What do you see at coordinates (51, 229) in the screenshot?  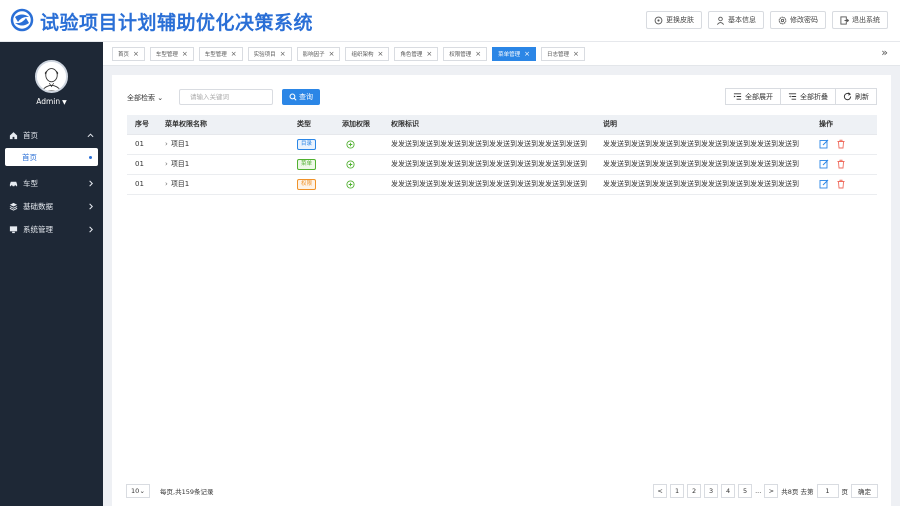 I see `sidebar-item-system: 系统管理` at bounding box center [51, 229].